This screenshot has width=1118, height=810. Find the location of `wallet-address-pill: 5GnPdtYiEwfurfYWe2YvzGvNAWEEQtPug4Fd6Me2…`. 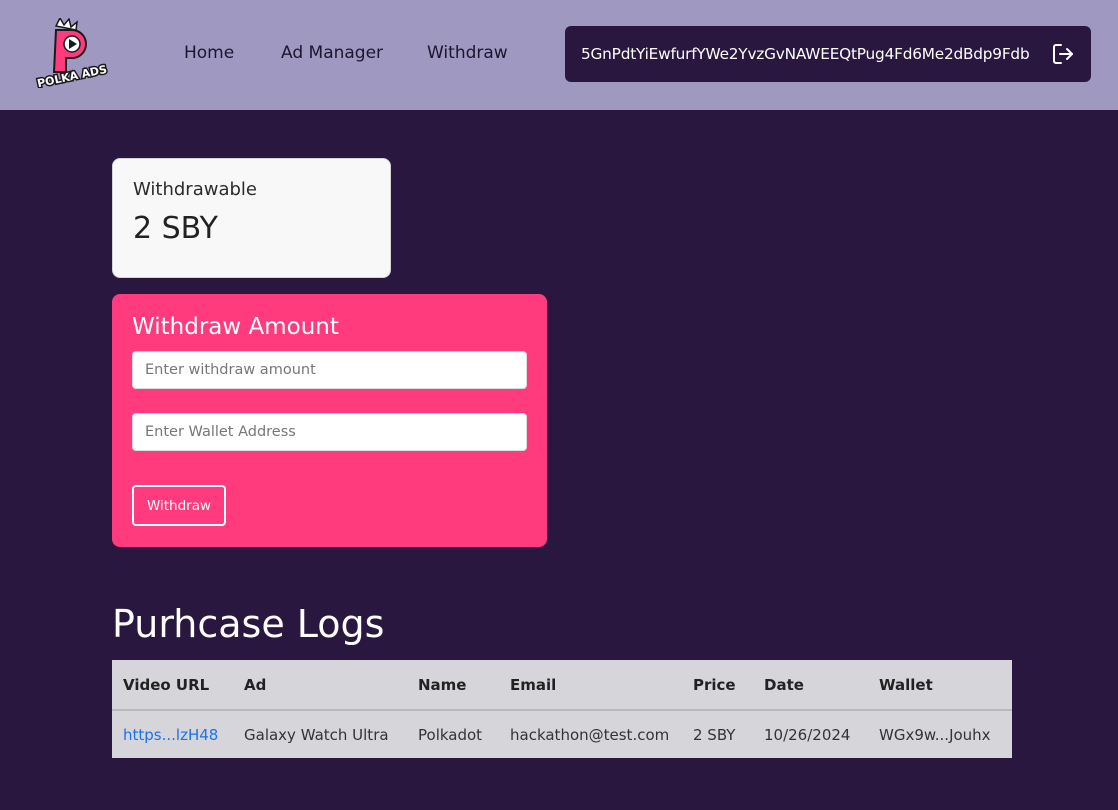

wallet-address-pill: 5GnPdtYiEwfurfYWe2YvzGvNAWEEQtPug4Fd6Me2… is located at coordinates (828, 54).